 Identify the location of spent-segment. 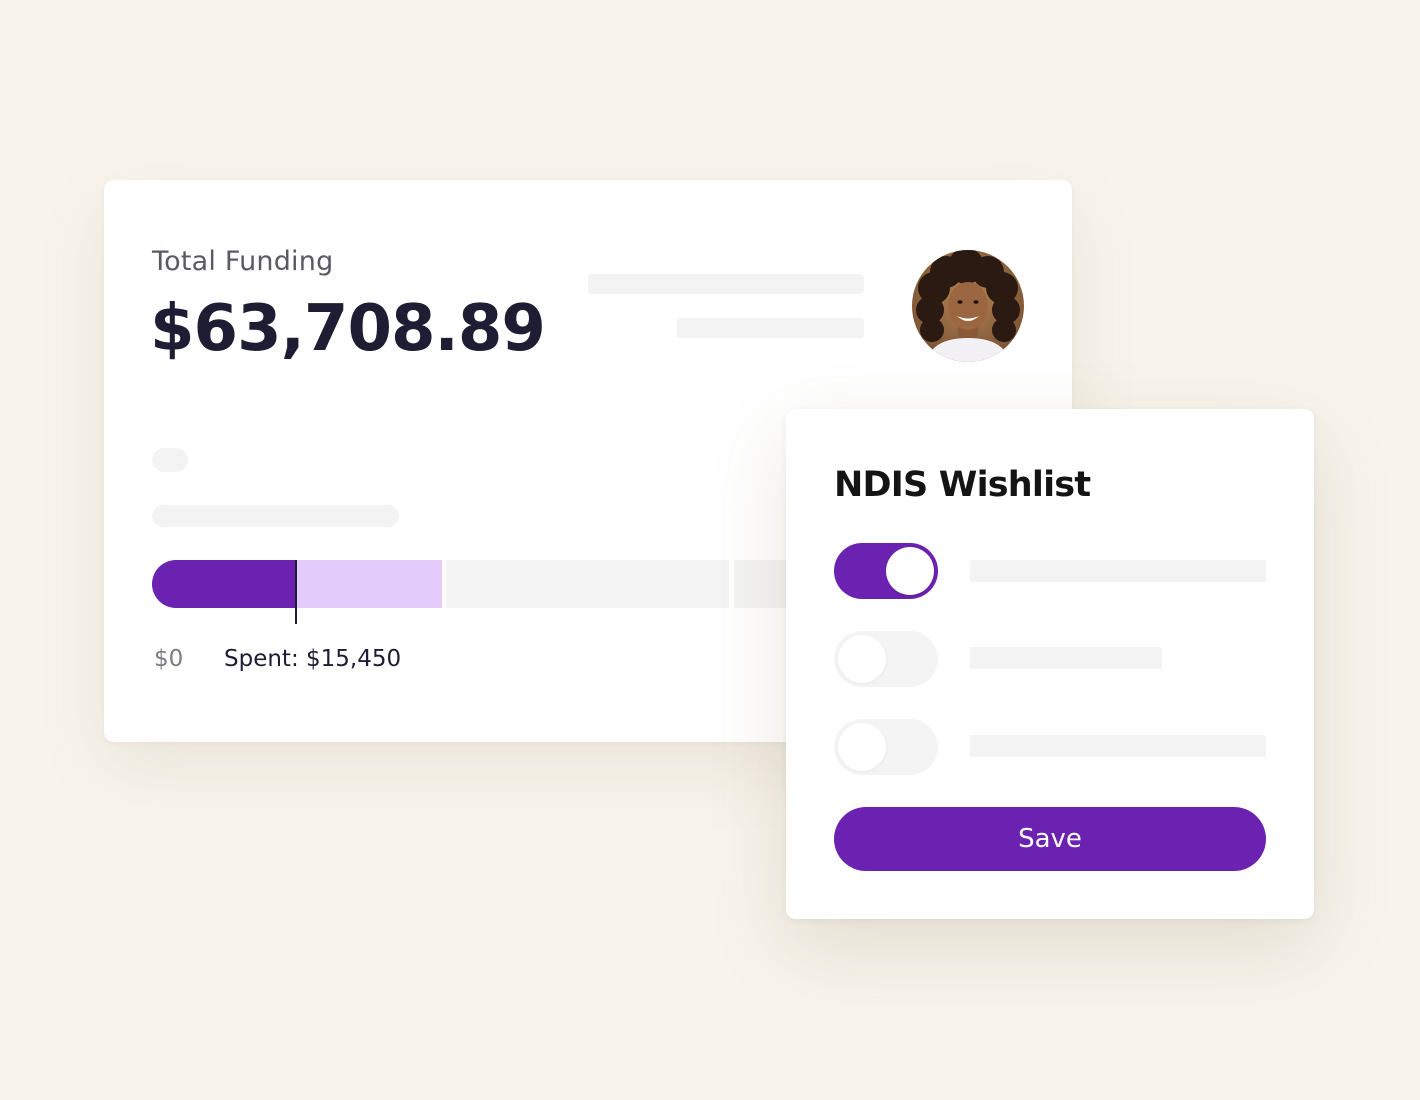
(224, 584).